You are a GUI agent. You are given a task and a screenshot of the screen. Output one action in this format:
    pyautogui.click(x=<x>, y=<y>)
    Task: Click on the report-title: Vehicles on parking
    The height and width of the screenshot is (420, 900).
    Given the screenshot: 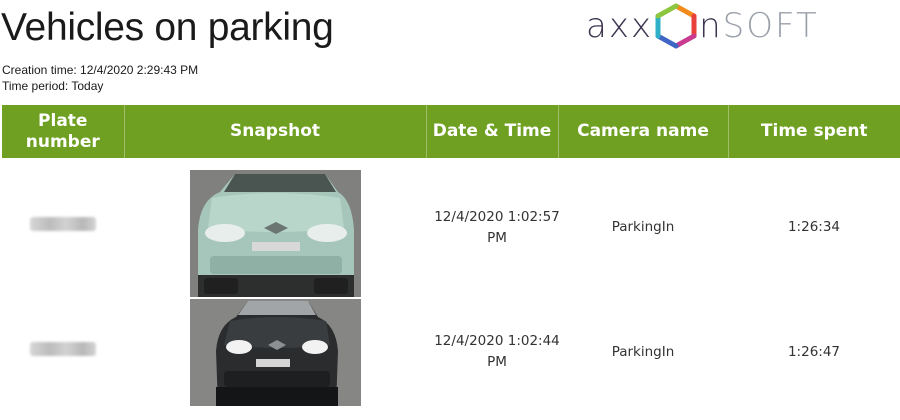 What is the action you would take?
    pyautogui.click(x=167, y=27)
    